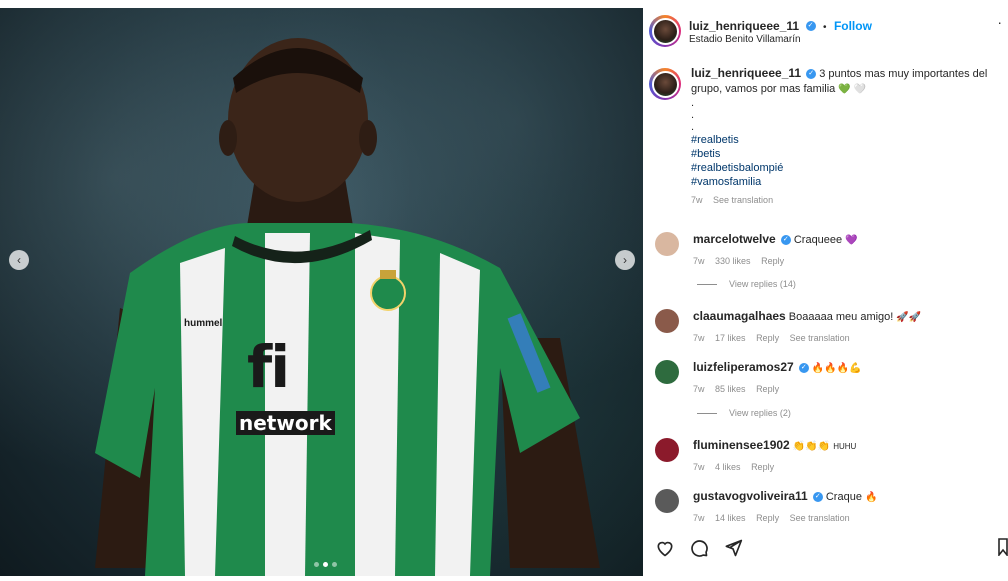 The image size is (1008, 581). I want to click on chevron-left-icon: ‹, so click(19, 260).